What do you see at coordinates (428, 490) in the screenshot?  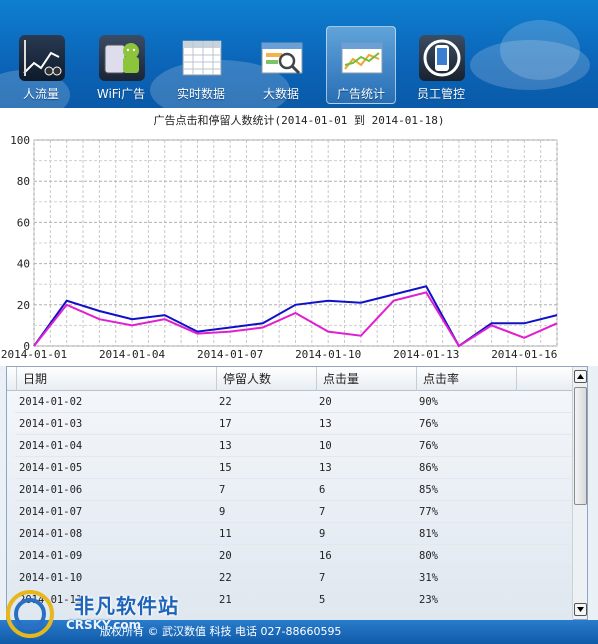 I see `cell-rate: 85%` at bounding box center [428, 490].